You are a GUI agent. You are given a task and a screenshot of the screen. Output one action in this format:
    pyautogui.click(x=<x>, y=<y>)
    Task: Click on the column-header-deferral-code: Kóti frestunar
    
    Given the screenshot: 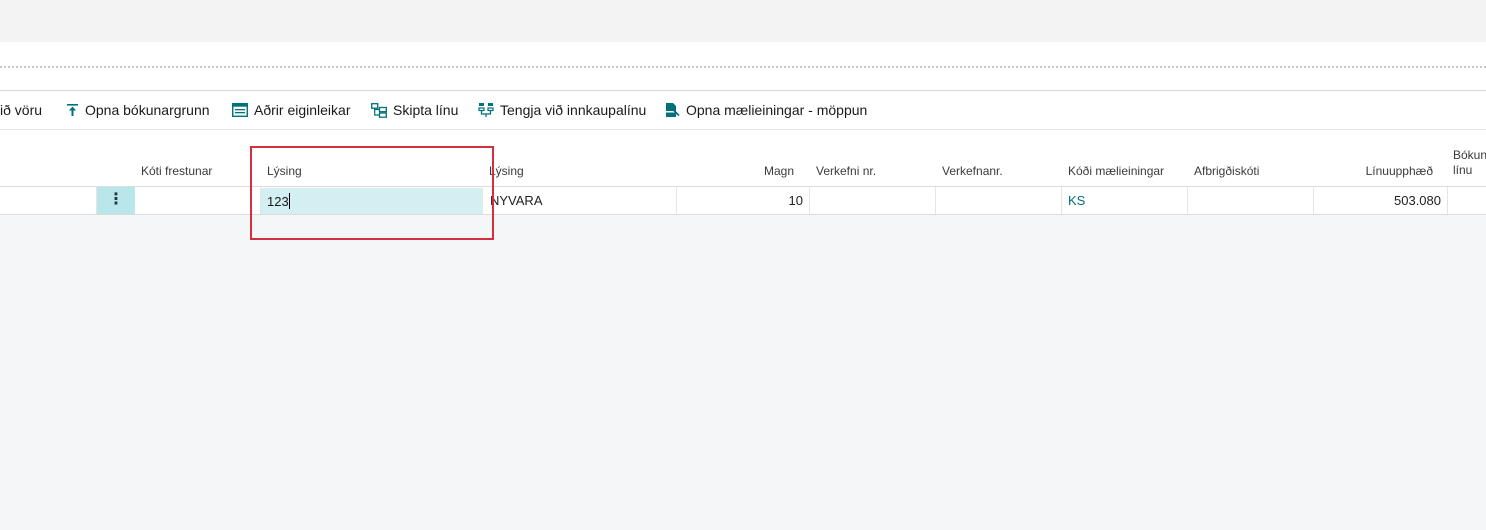 What is the action you would take?
    pyautogui.click(x=176, y=171)
    